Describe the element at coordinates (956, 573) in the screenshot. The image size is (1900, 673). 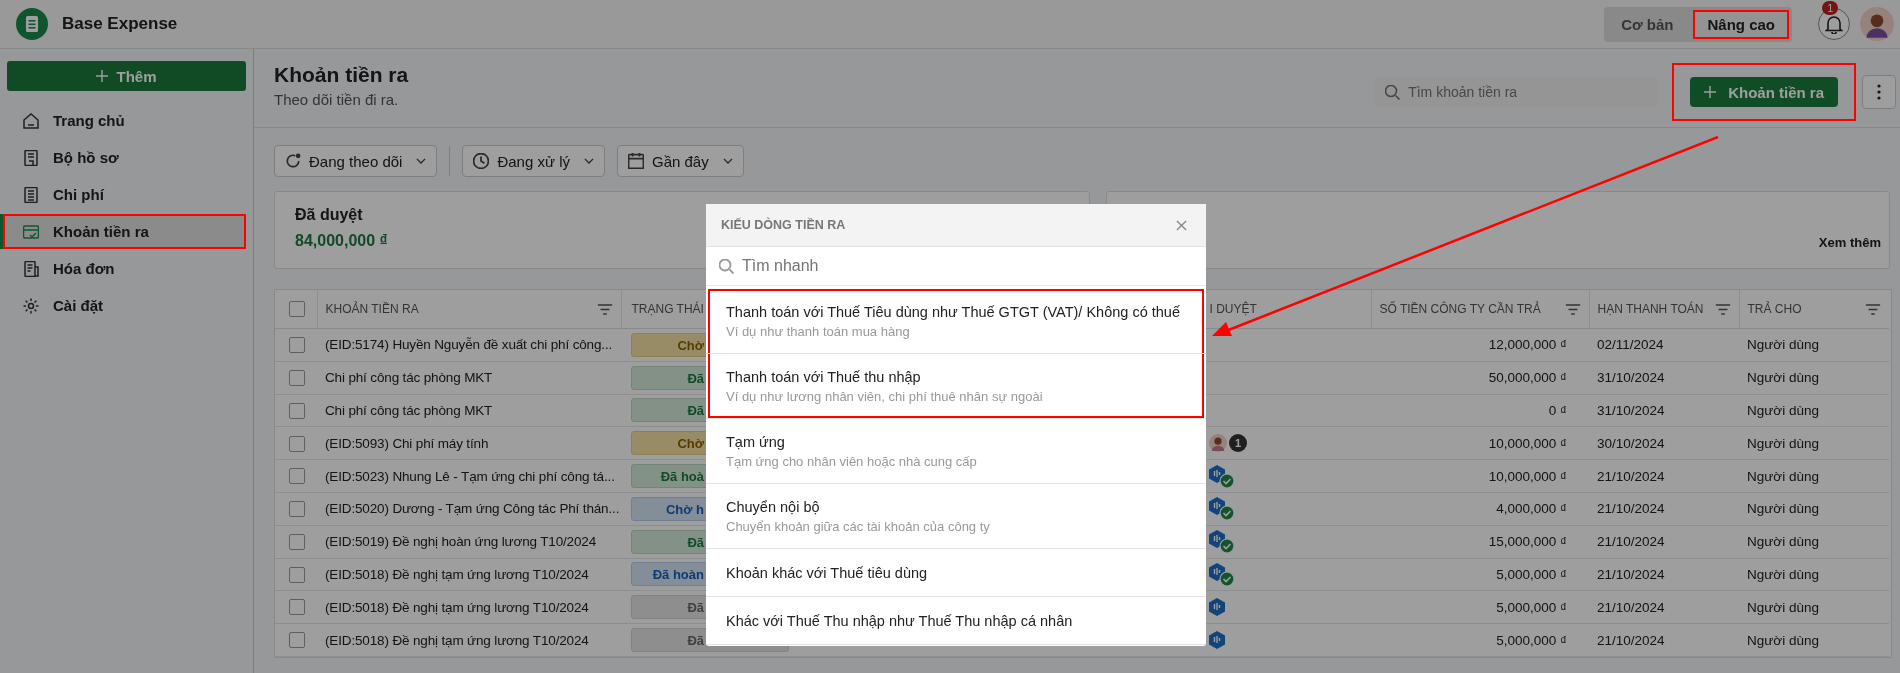
I see `flow-type-option: Khoản khác với Thuế tiêu dùng` at that location.